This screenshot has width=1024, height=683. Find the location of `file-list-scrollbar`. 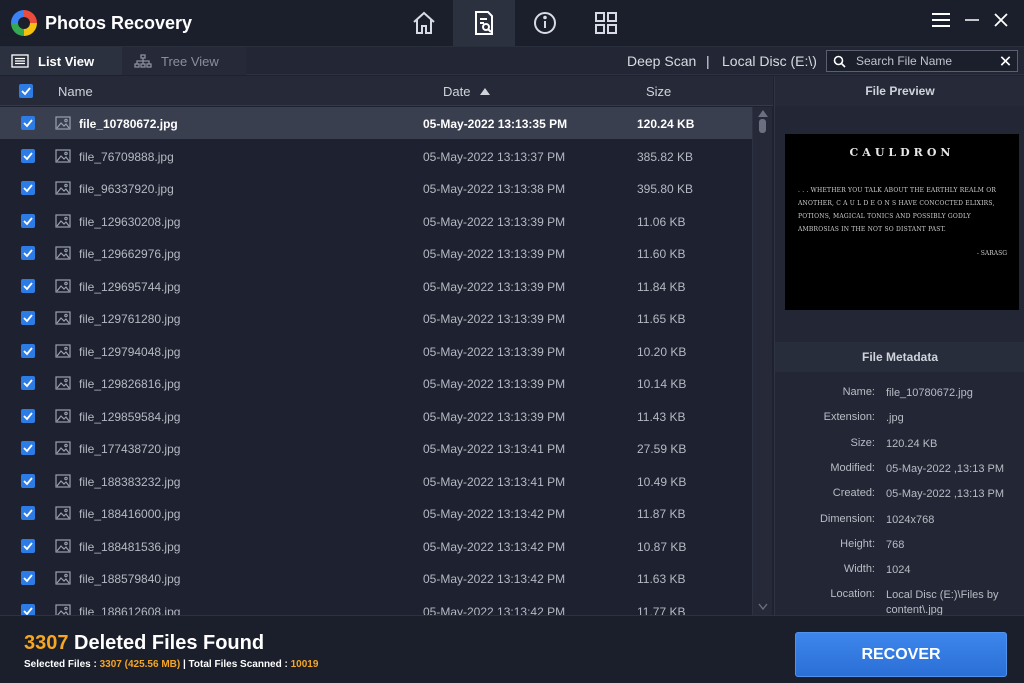

file-list-scrollbar is located at coordinates (762, 361).